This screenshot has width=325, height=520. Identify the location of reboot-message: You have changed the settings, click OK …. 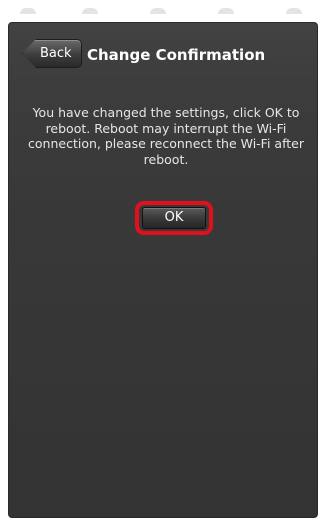
(166, 136).